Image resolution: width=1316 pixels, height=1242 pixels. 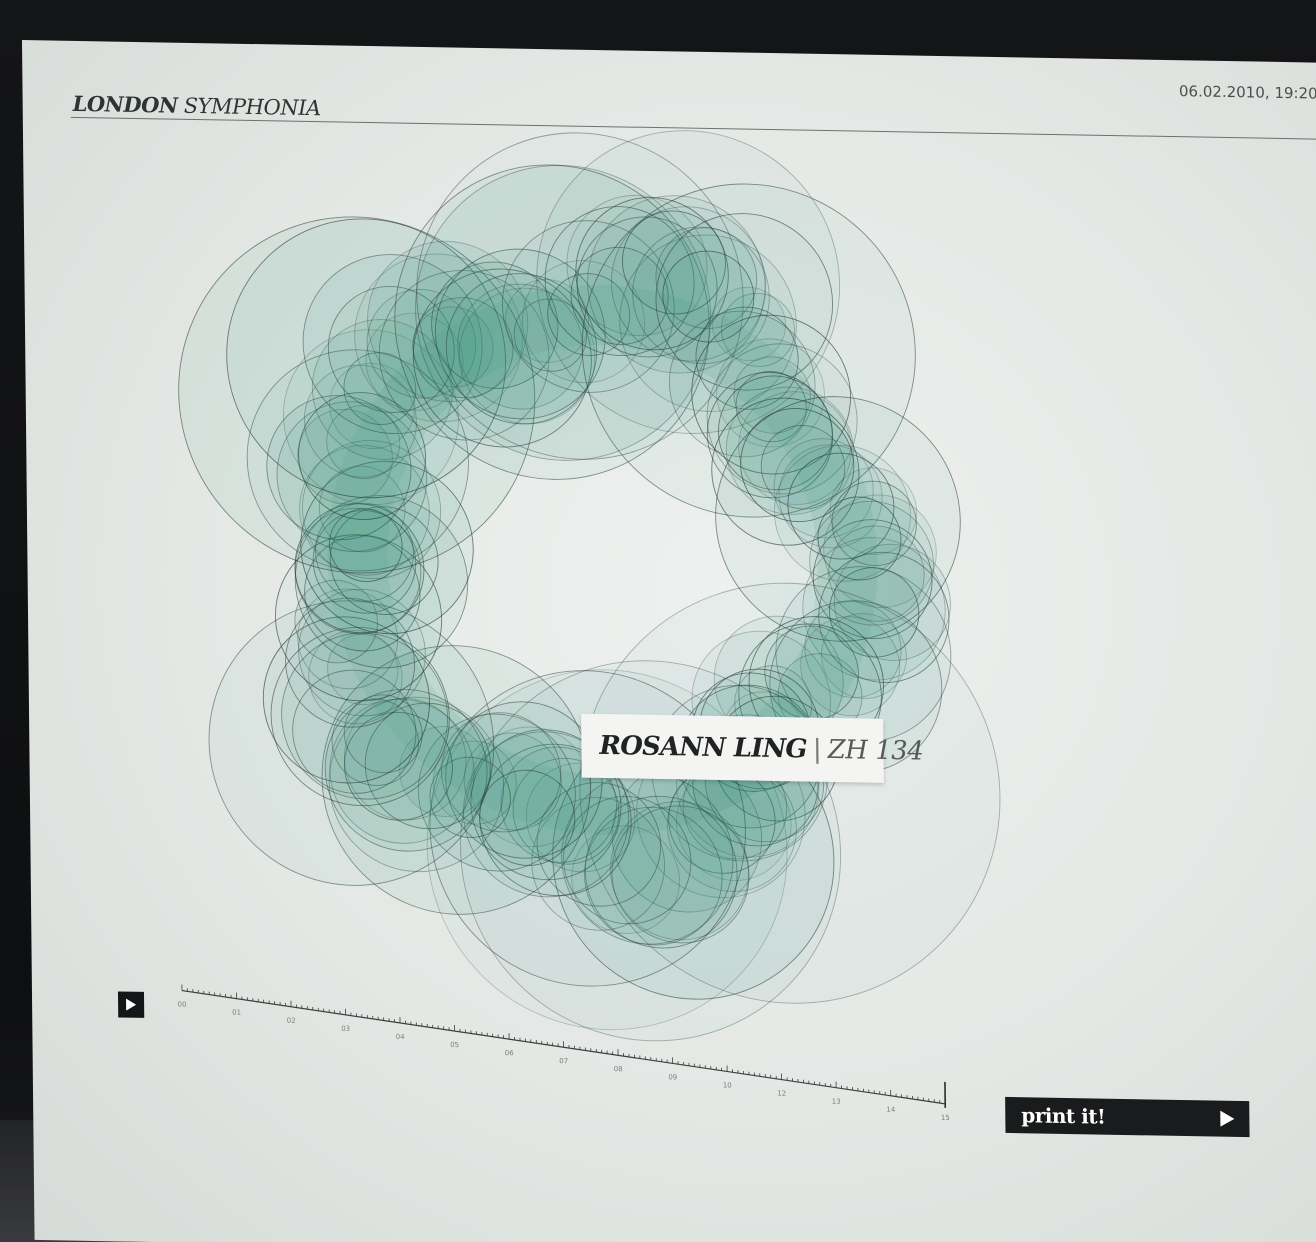 What do you see at coordinates (618, 1069) in the screenshot?
I see `timeline-tick-label: 08` at bounding box center [618, 1069].